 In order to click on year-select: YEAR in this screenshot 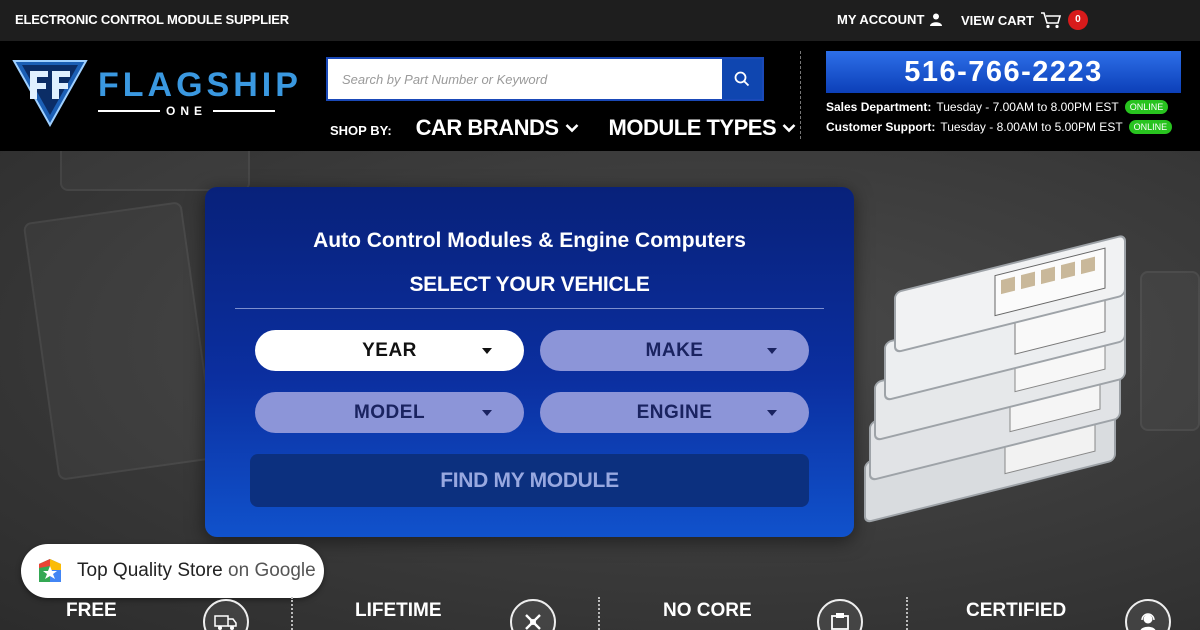, I will do `click(389, 350)`.